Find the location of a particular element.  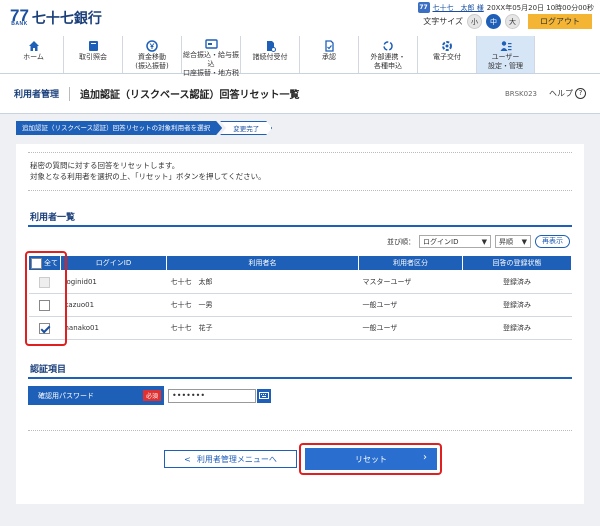

nav-fund-transfer: 資金移動 (振込振替) is located at coordinates (151, 54).